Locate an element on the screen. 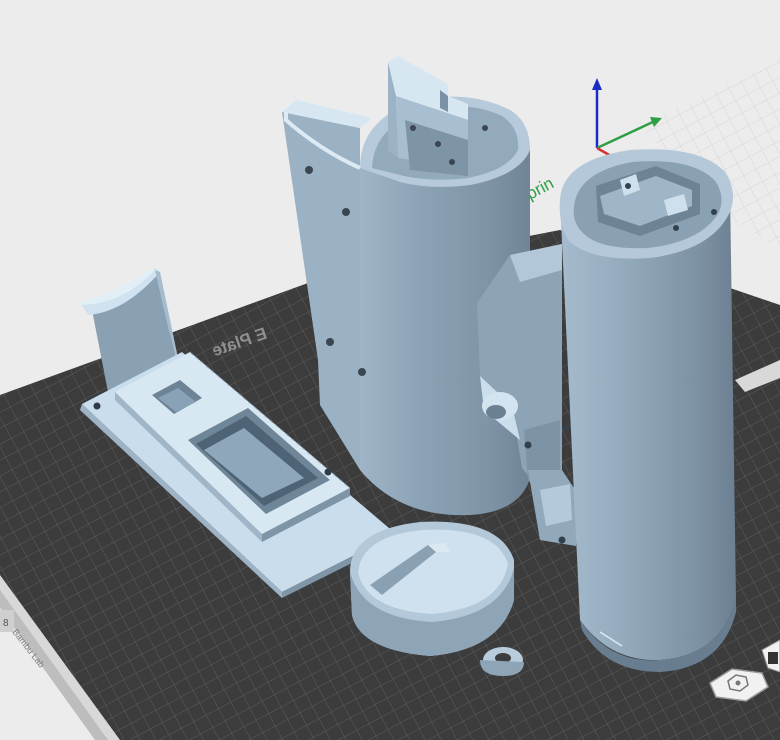 This screenshot has width=780, height=740. axis-gizmo is located at coordinates (627, 120).